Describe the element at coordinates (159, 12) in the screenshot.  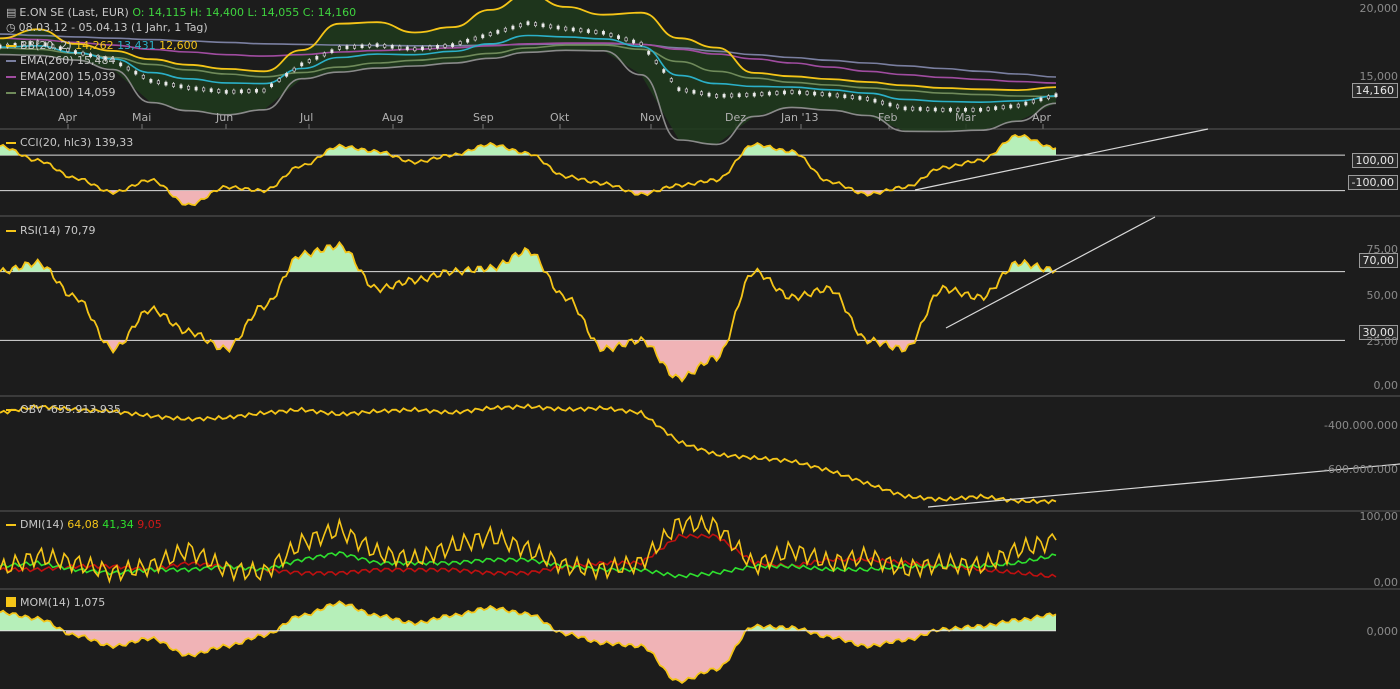
I see `ohlc-open: O: 14,115` at that location.